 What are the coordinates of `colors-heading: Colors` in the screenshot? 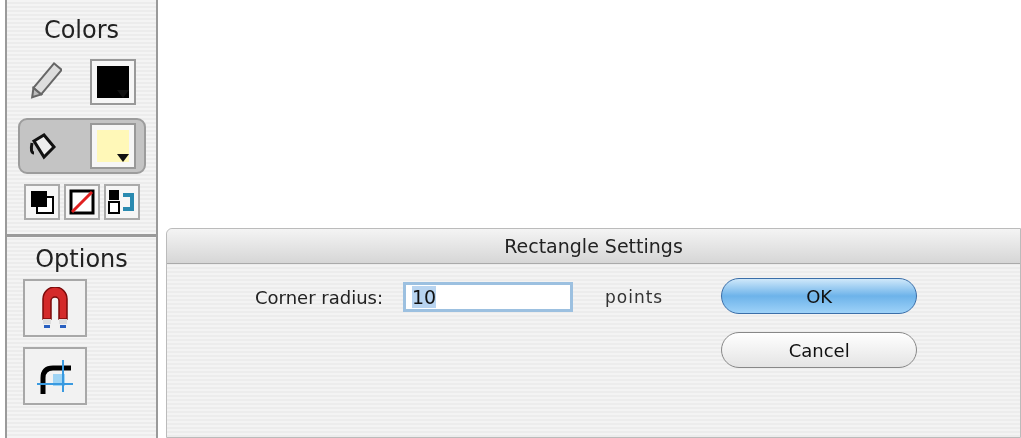 It's located at (81, 30).